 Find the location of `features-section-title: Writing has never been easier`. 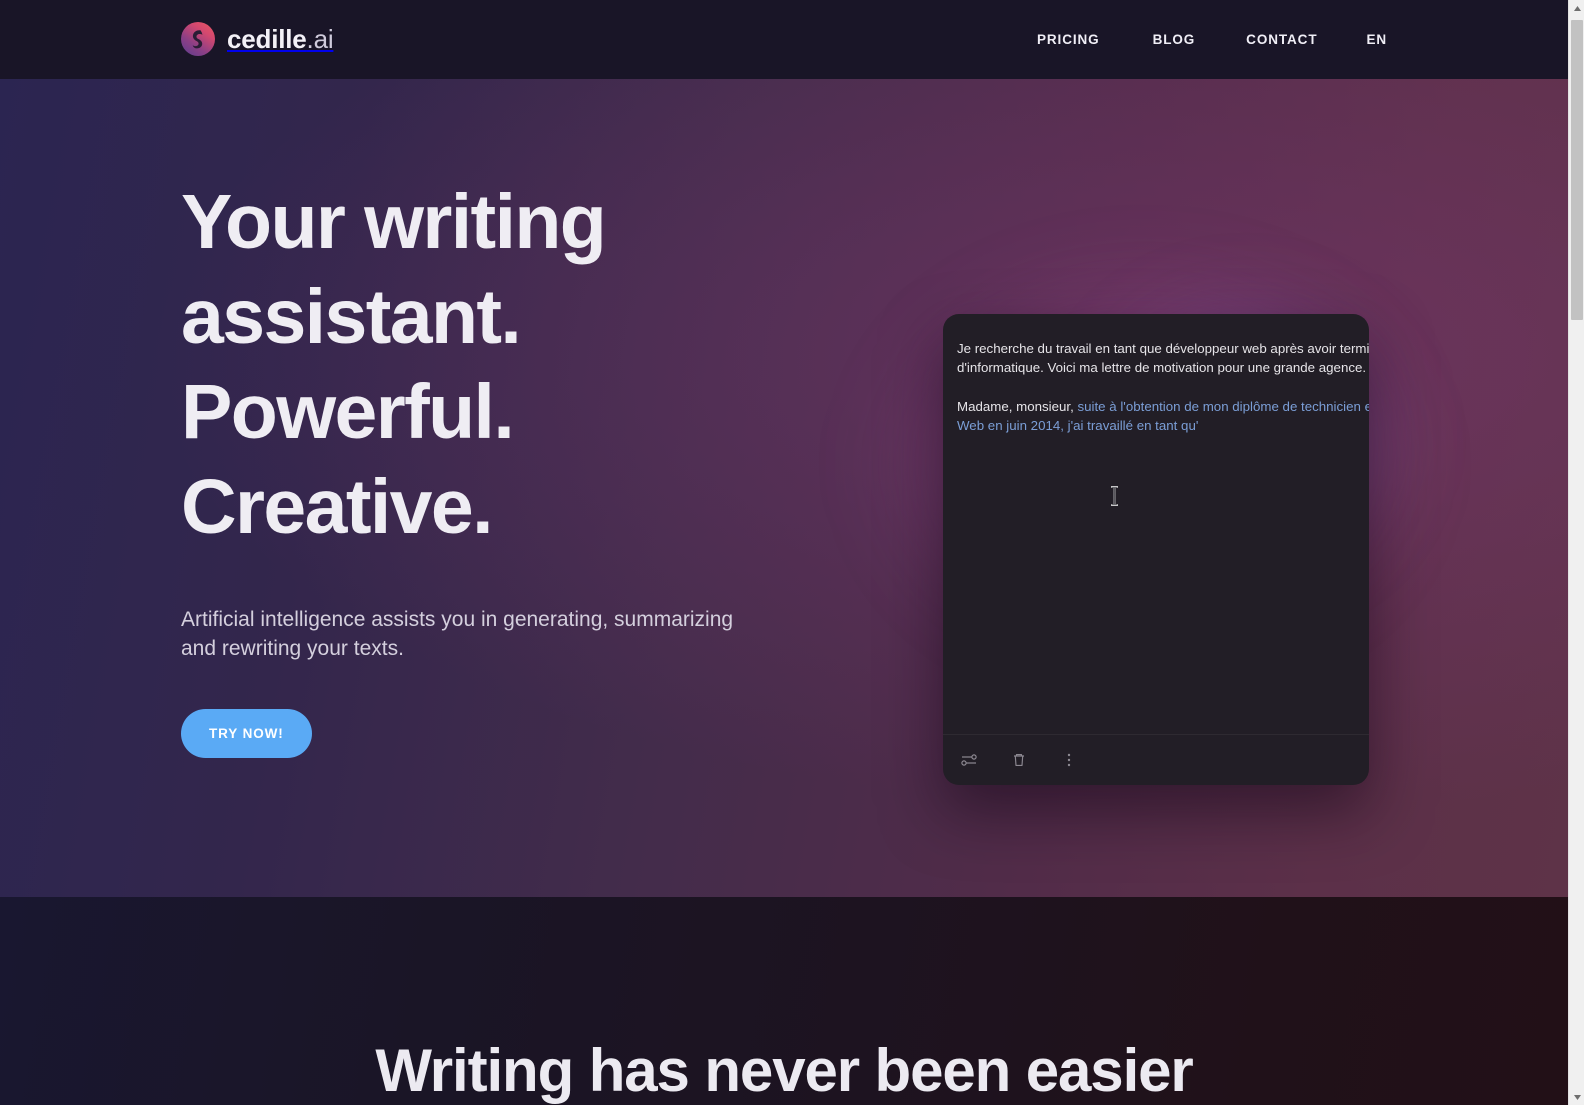

features-section-title: Writing has never been easier is located at coordinates (784, 1070).